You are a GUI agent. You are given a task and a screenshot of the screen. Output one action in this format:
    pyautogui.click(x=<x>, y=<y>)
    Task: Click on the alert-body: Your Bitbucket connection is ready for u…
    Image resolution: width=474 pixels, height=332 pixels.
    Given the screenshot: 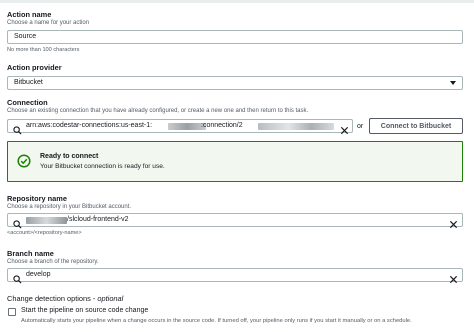 What is the action you would take?
    pyautogui.click(x=102, y=166)
    